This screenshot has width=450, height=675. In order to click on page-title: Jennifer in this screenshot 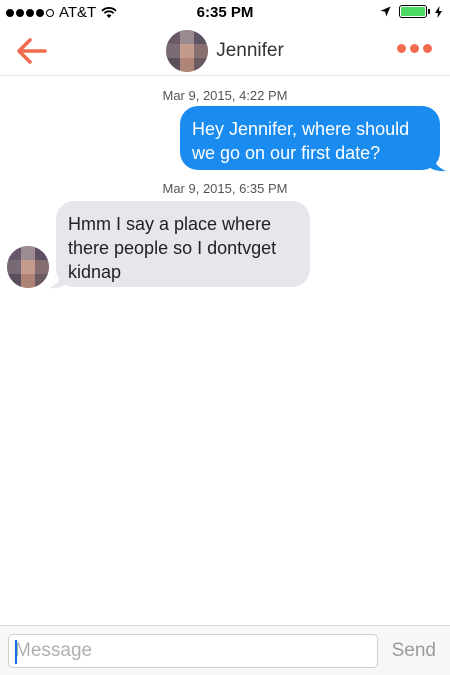, I will do `click(250, 51)`.